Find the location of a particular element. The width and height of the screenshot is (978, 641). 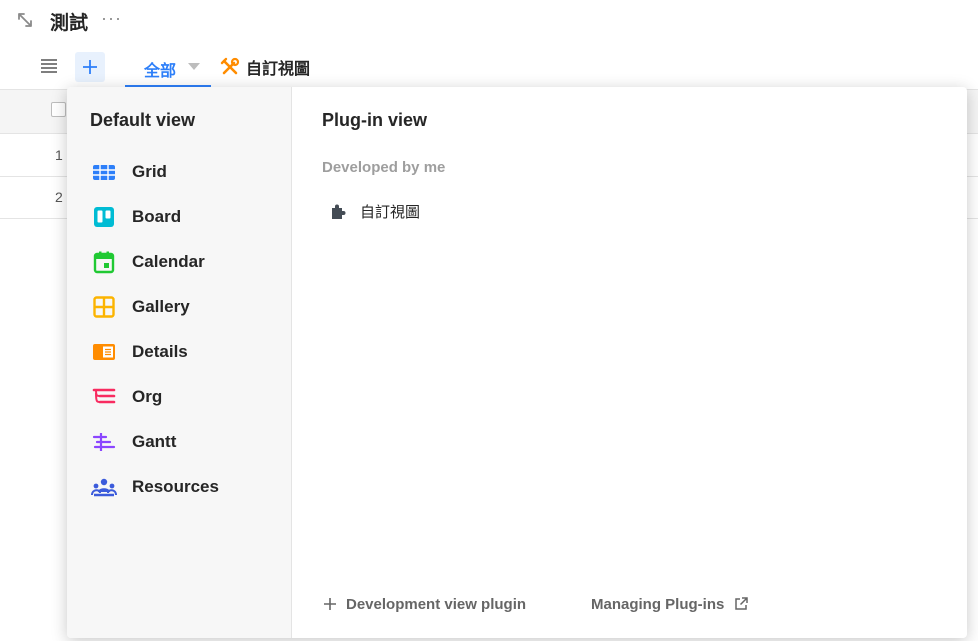

menu-icon is located at coordinates (49, 66).